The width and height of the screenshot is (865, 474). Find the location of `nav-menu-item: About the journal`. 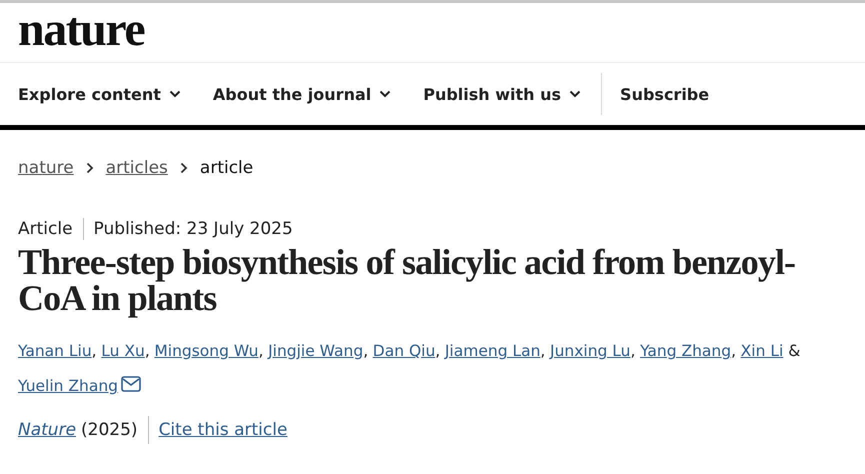

nav-menu-item: About the journal is located at coordinates (302, 94).